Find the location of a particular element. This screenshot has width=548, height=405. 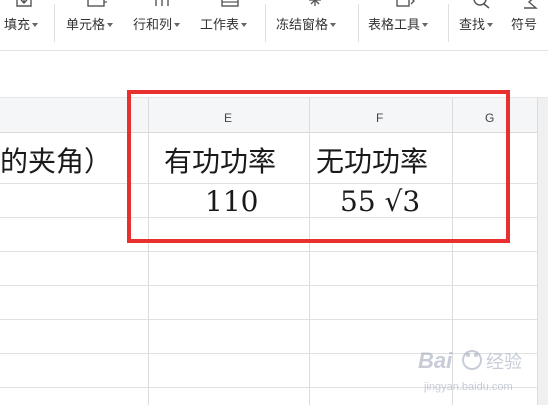

sheet-label: 工作表 is located at coordinates (224, 26).